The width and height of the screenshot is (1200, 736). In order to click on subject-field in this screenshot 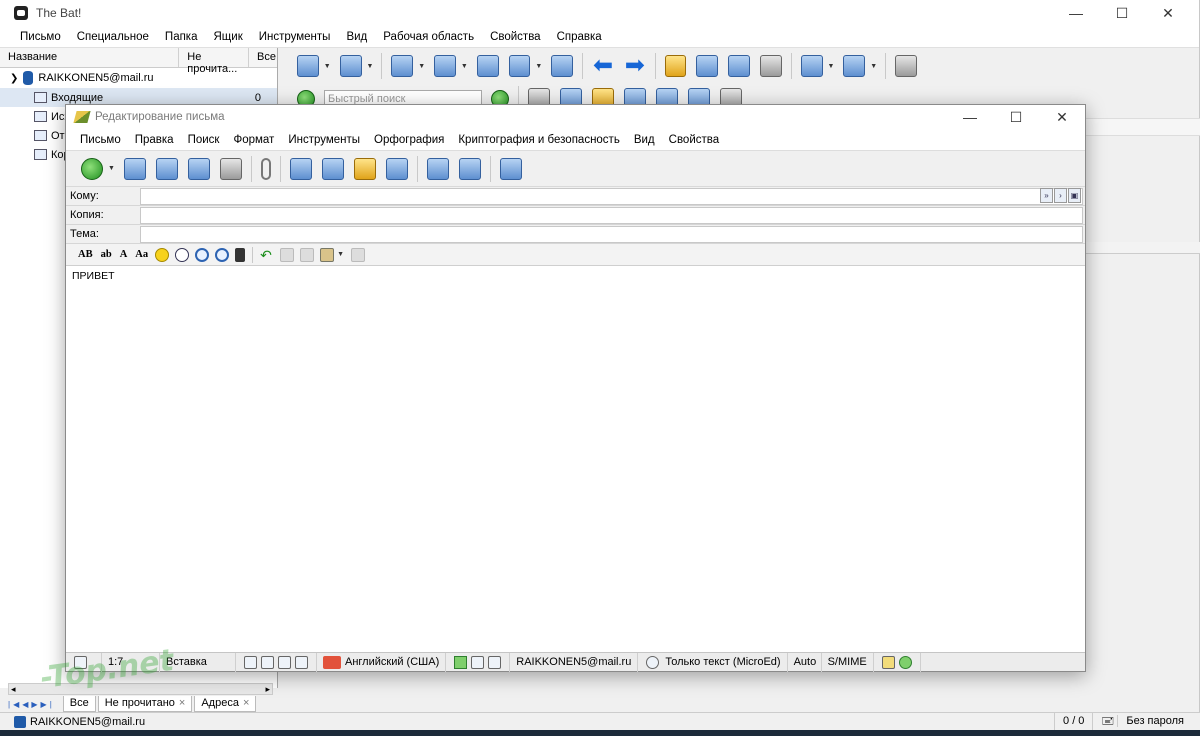, I will do `click(611, 234)`.